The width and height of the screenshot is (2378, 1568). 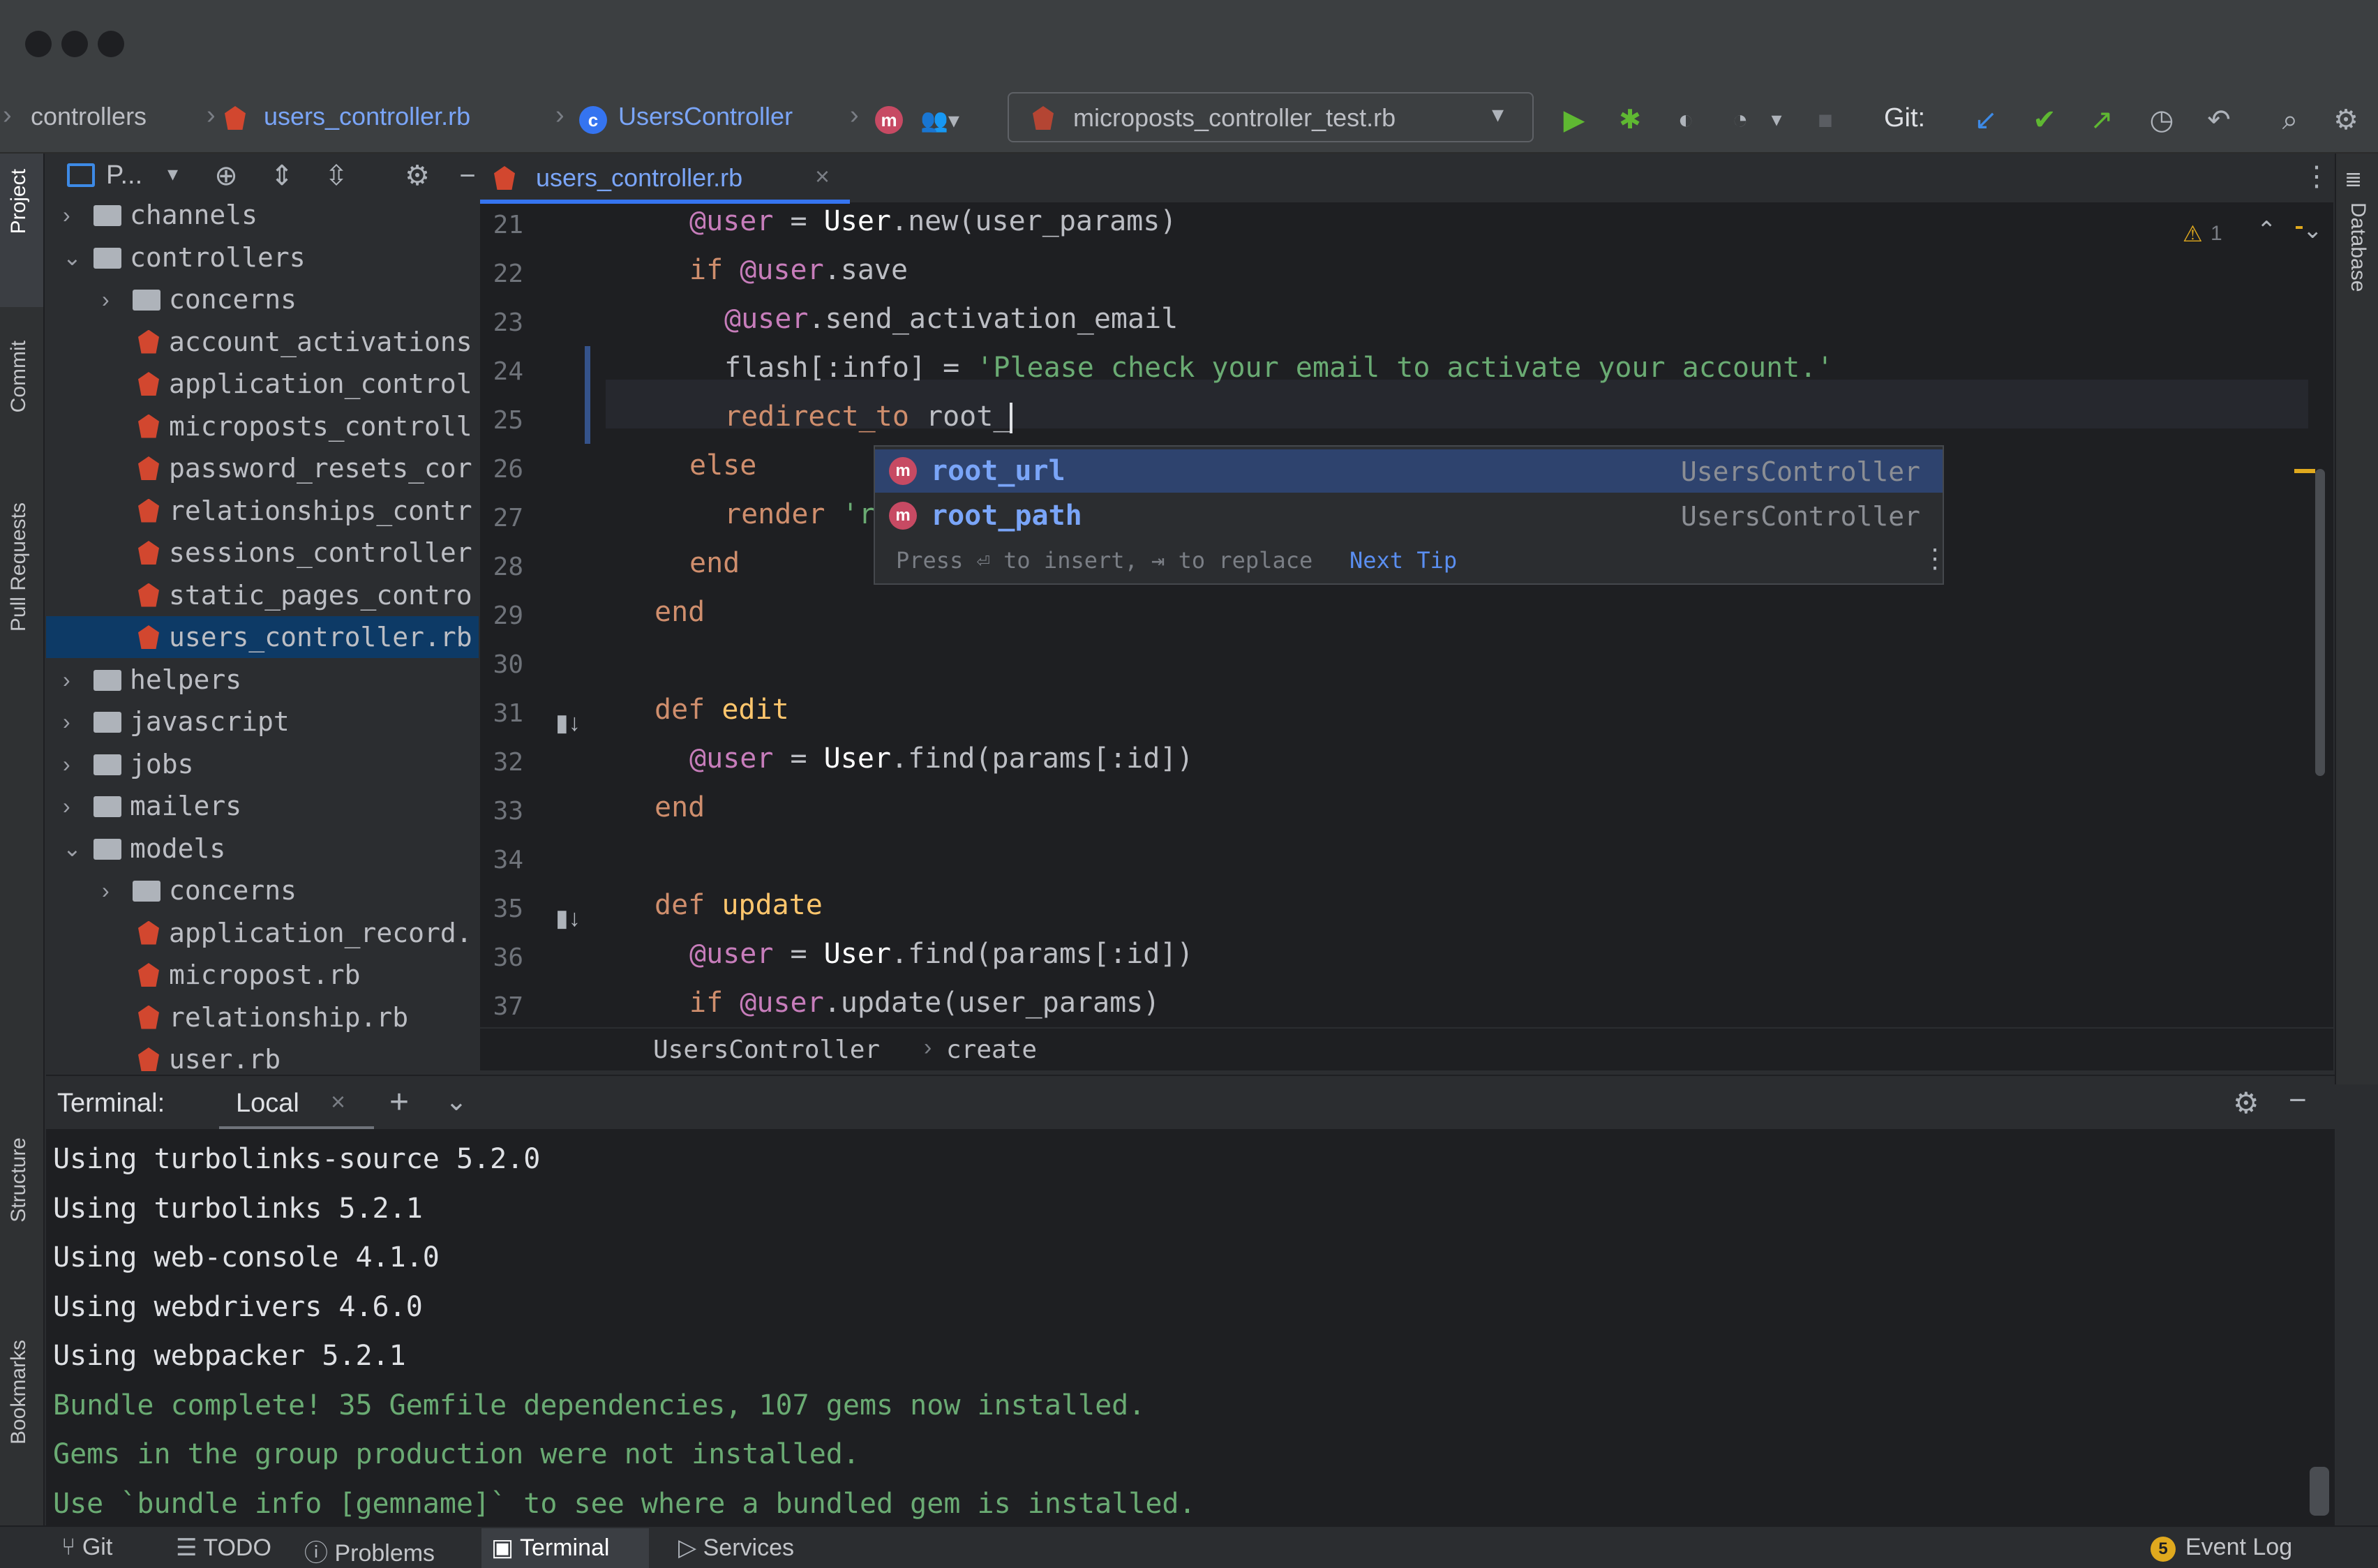 I want to click on tree-file: relationship.rb, so click(x=262, y=1017).